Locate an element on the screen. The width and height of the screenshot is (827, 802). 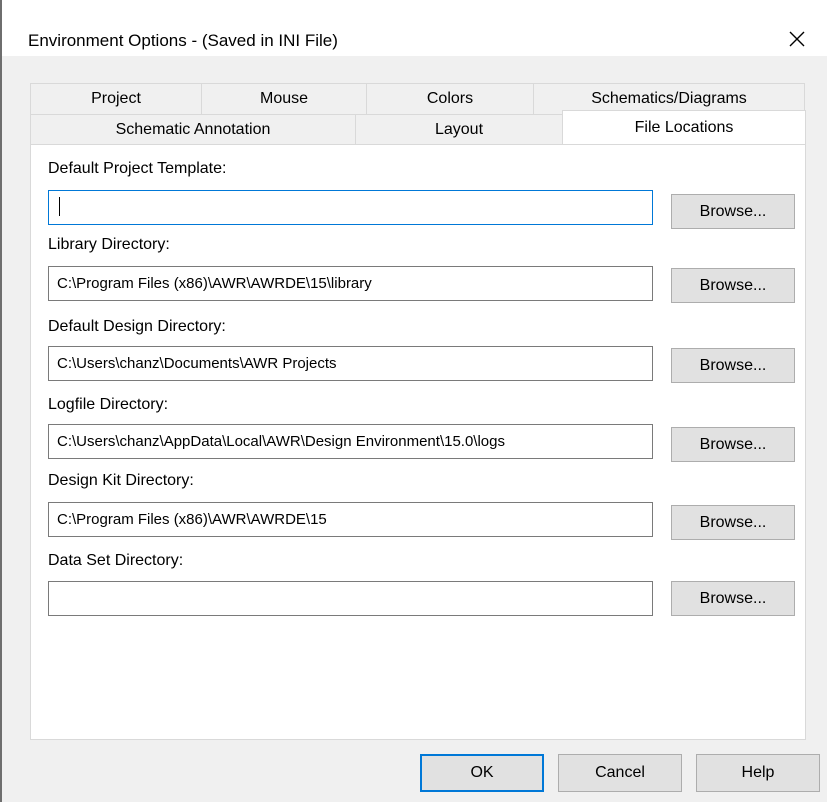
library-directory-label: Library Directory: is located at coordinates (109, 244).